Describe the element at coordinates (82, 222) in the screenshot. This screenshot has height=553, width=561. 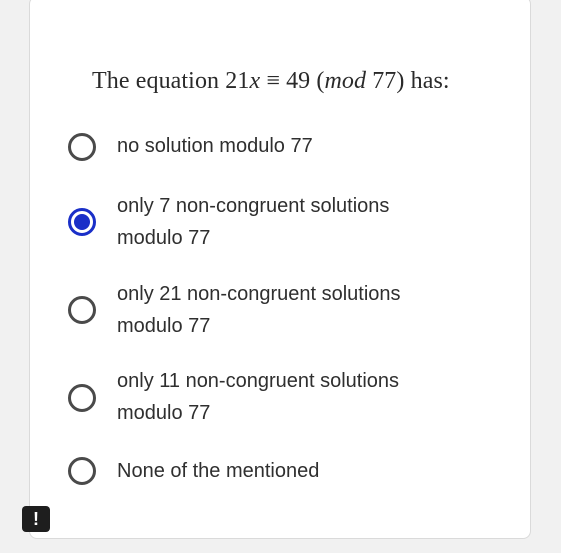
I see `radio-button-selected` at that location.